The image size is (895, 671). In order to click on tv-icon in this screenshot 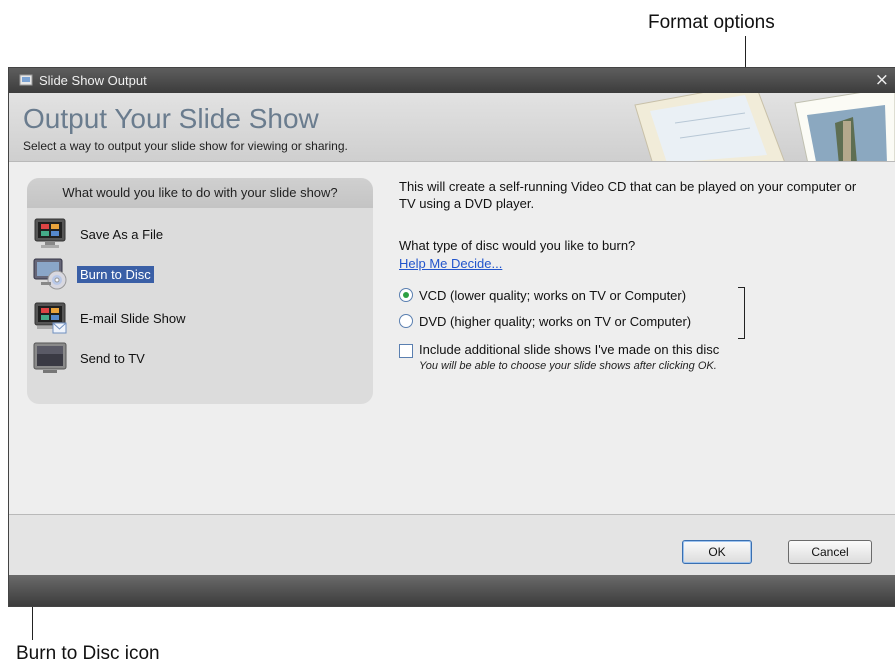, I will do `click(50, 357)`.